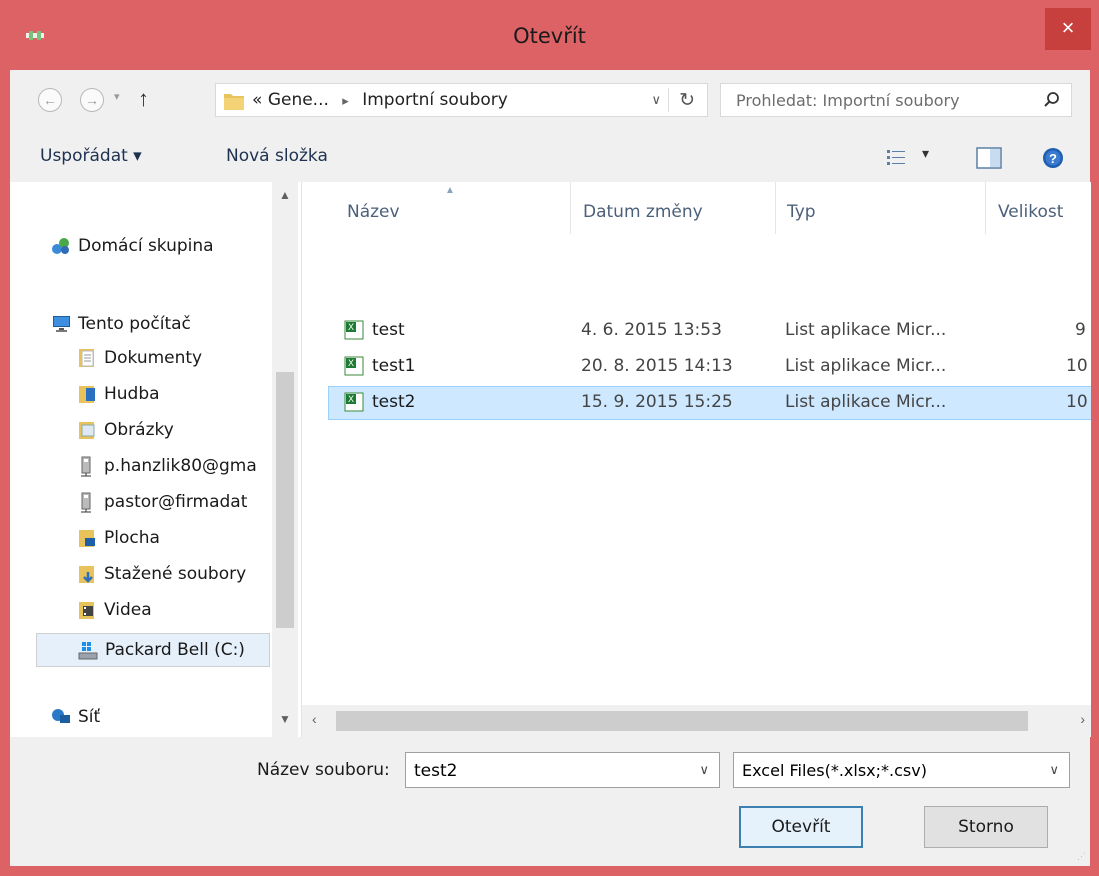 The image size is (1099, 876). What do you see at coordinates (175, 574) in the screenshot?
I see `nav-item-label: Stažené soubory` at bounding box center [175, 574].